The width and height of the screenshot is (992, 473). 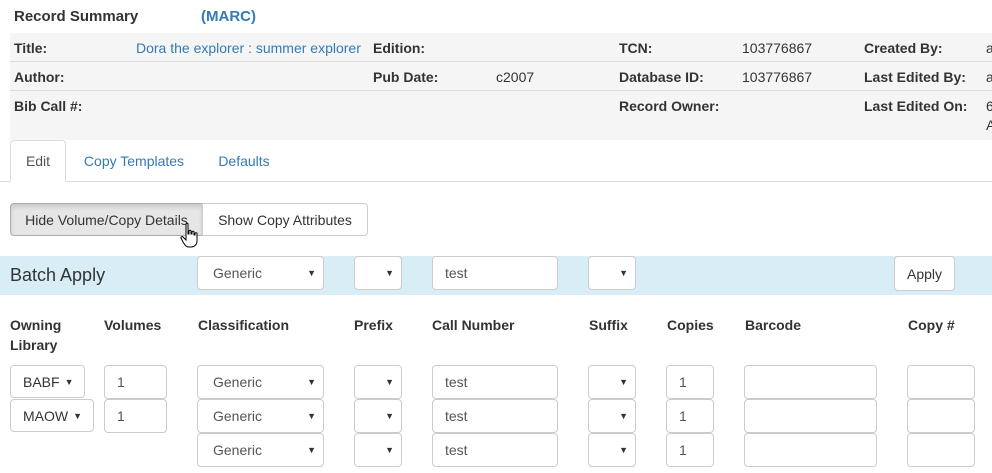 What do you see at coordinates (39, 77) in the screenshot?
I see `author-label: Author:` at bounding box center [39, 77].